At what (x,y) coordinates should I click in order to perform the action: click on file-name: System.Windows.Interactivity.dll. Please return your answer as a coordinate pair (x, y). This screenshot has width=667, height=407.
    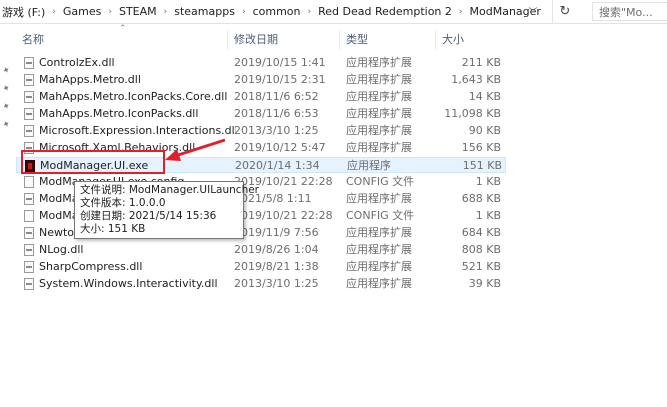
    Looking at the image, I should click on (128, 283).